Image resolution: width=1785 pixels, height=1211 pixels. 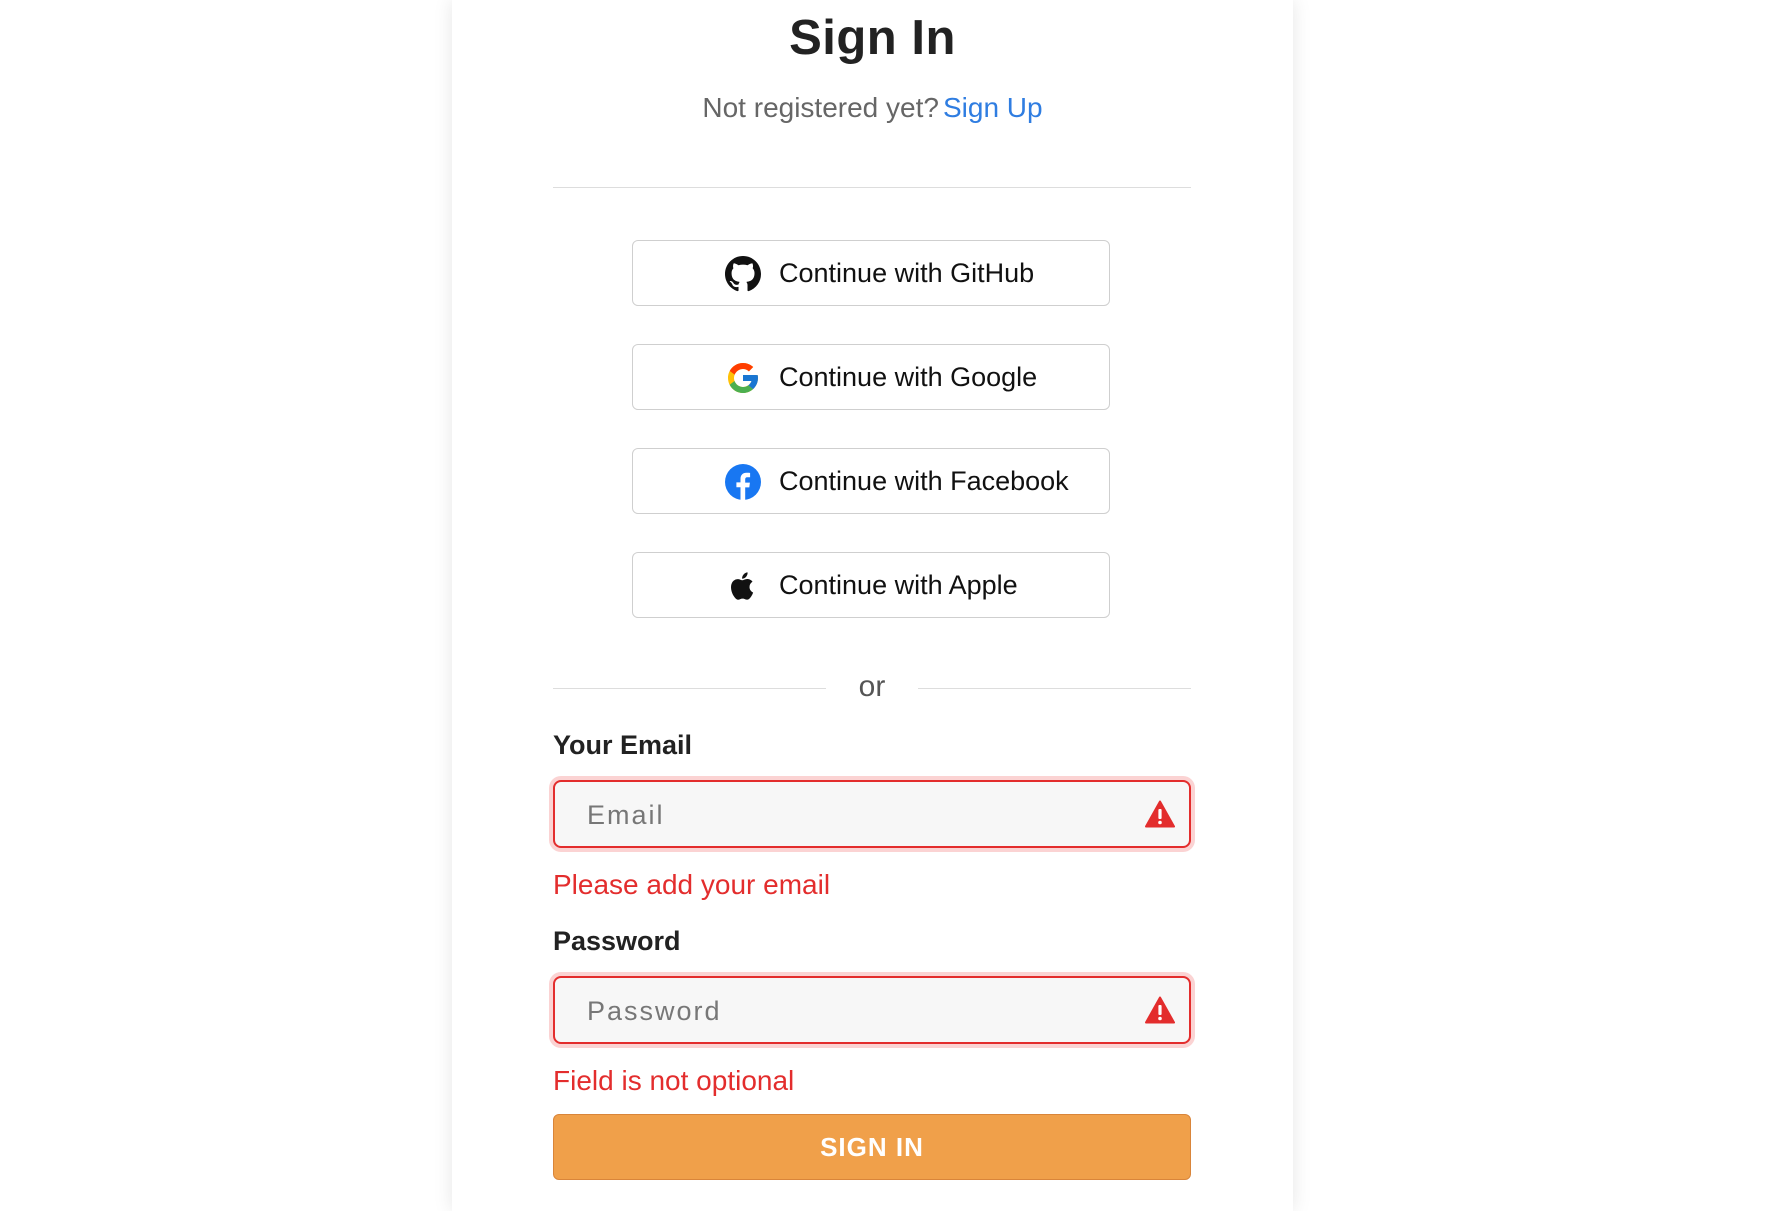 I want to click on password-field-box, so click(x=872, y=1010).